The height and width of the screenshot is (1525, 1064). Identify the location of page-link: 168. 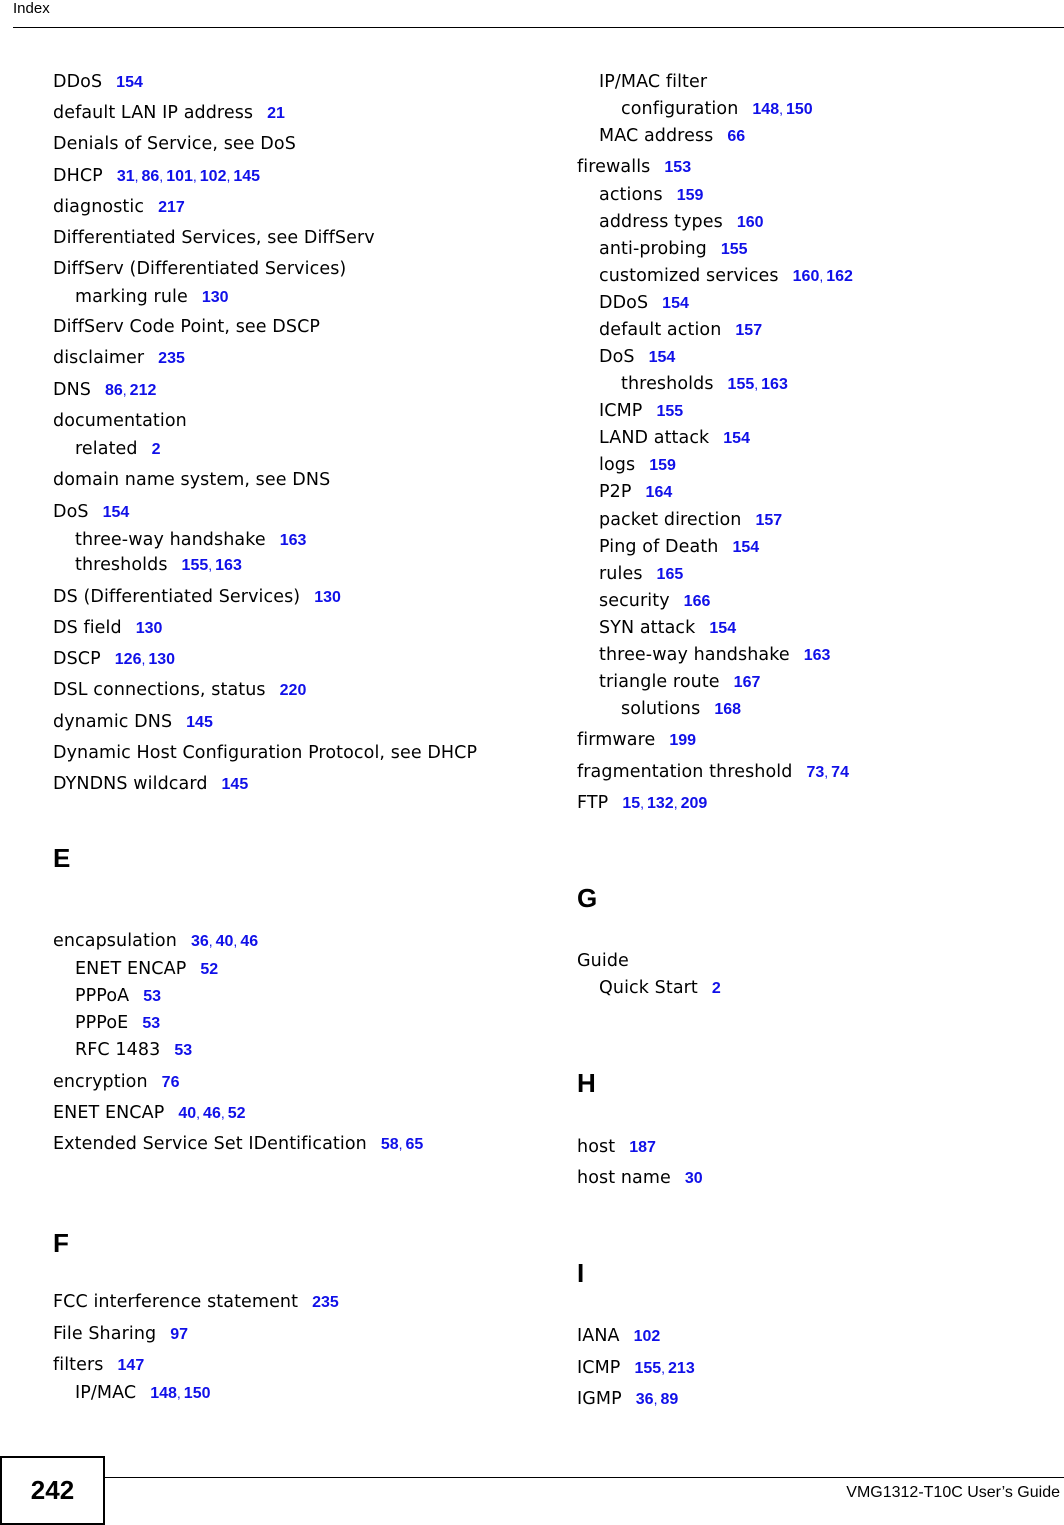
(727, 709).